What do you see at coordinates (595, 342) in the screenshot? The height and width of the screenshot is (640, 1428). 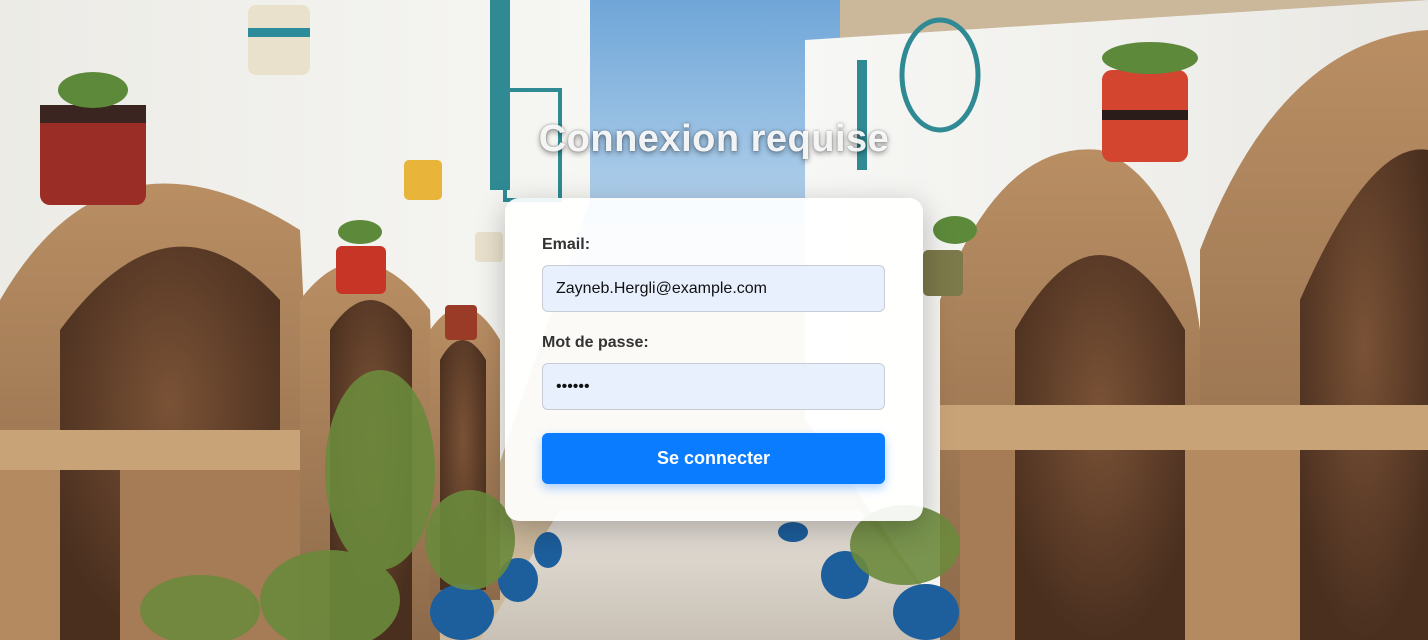 I see `password-label: Mot de passe:` at bounding box center [595, 342].